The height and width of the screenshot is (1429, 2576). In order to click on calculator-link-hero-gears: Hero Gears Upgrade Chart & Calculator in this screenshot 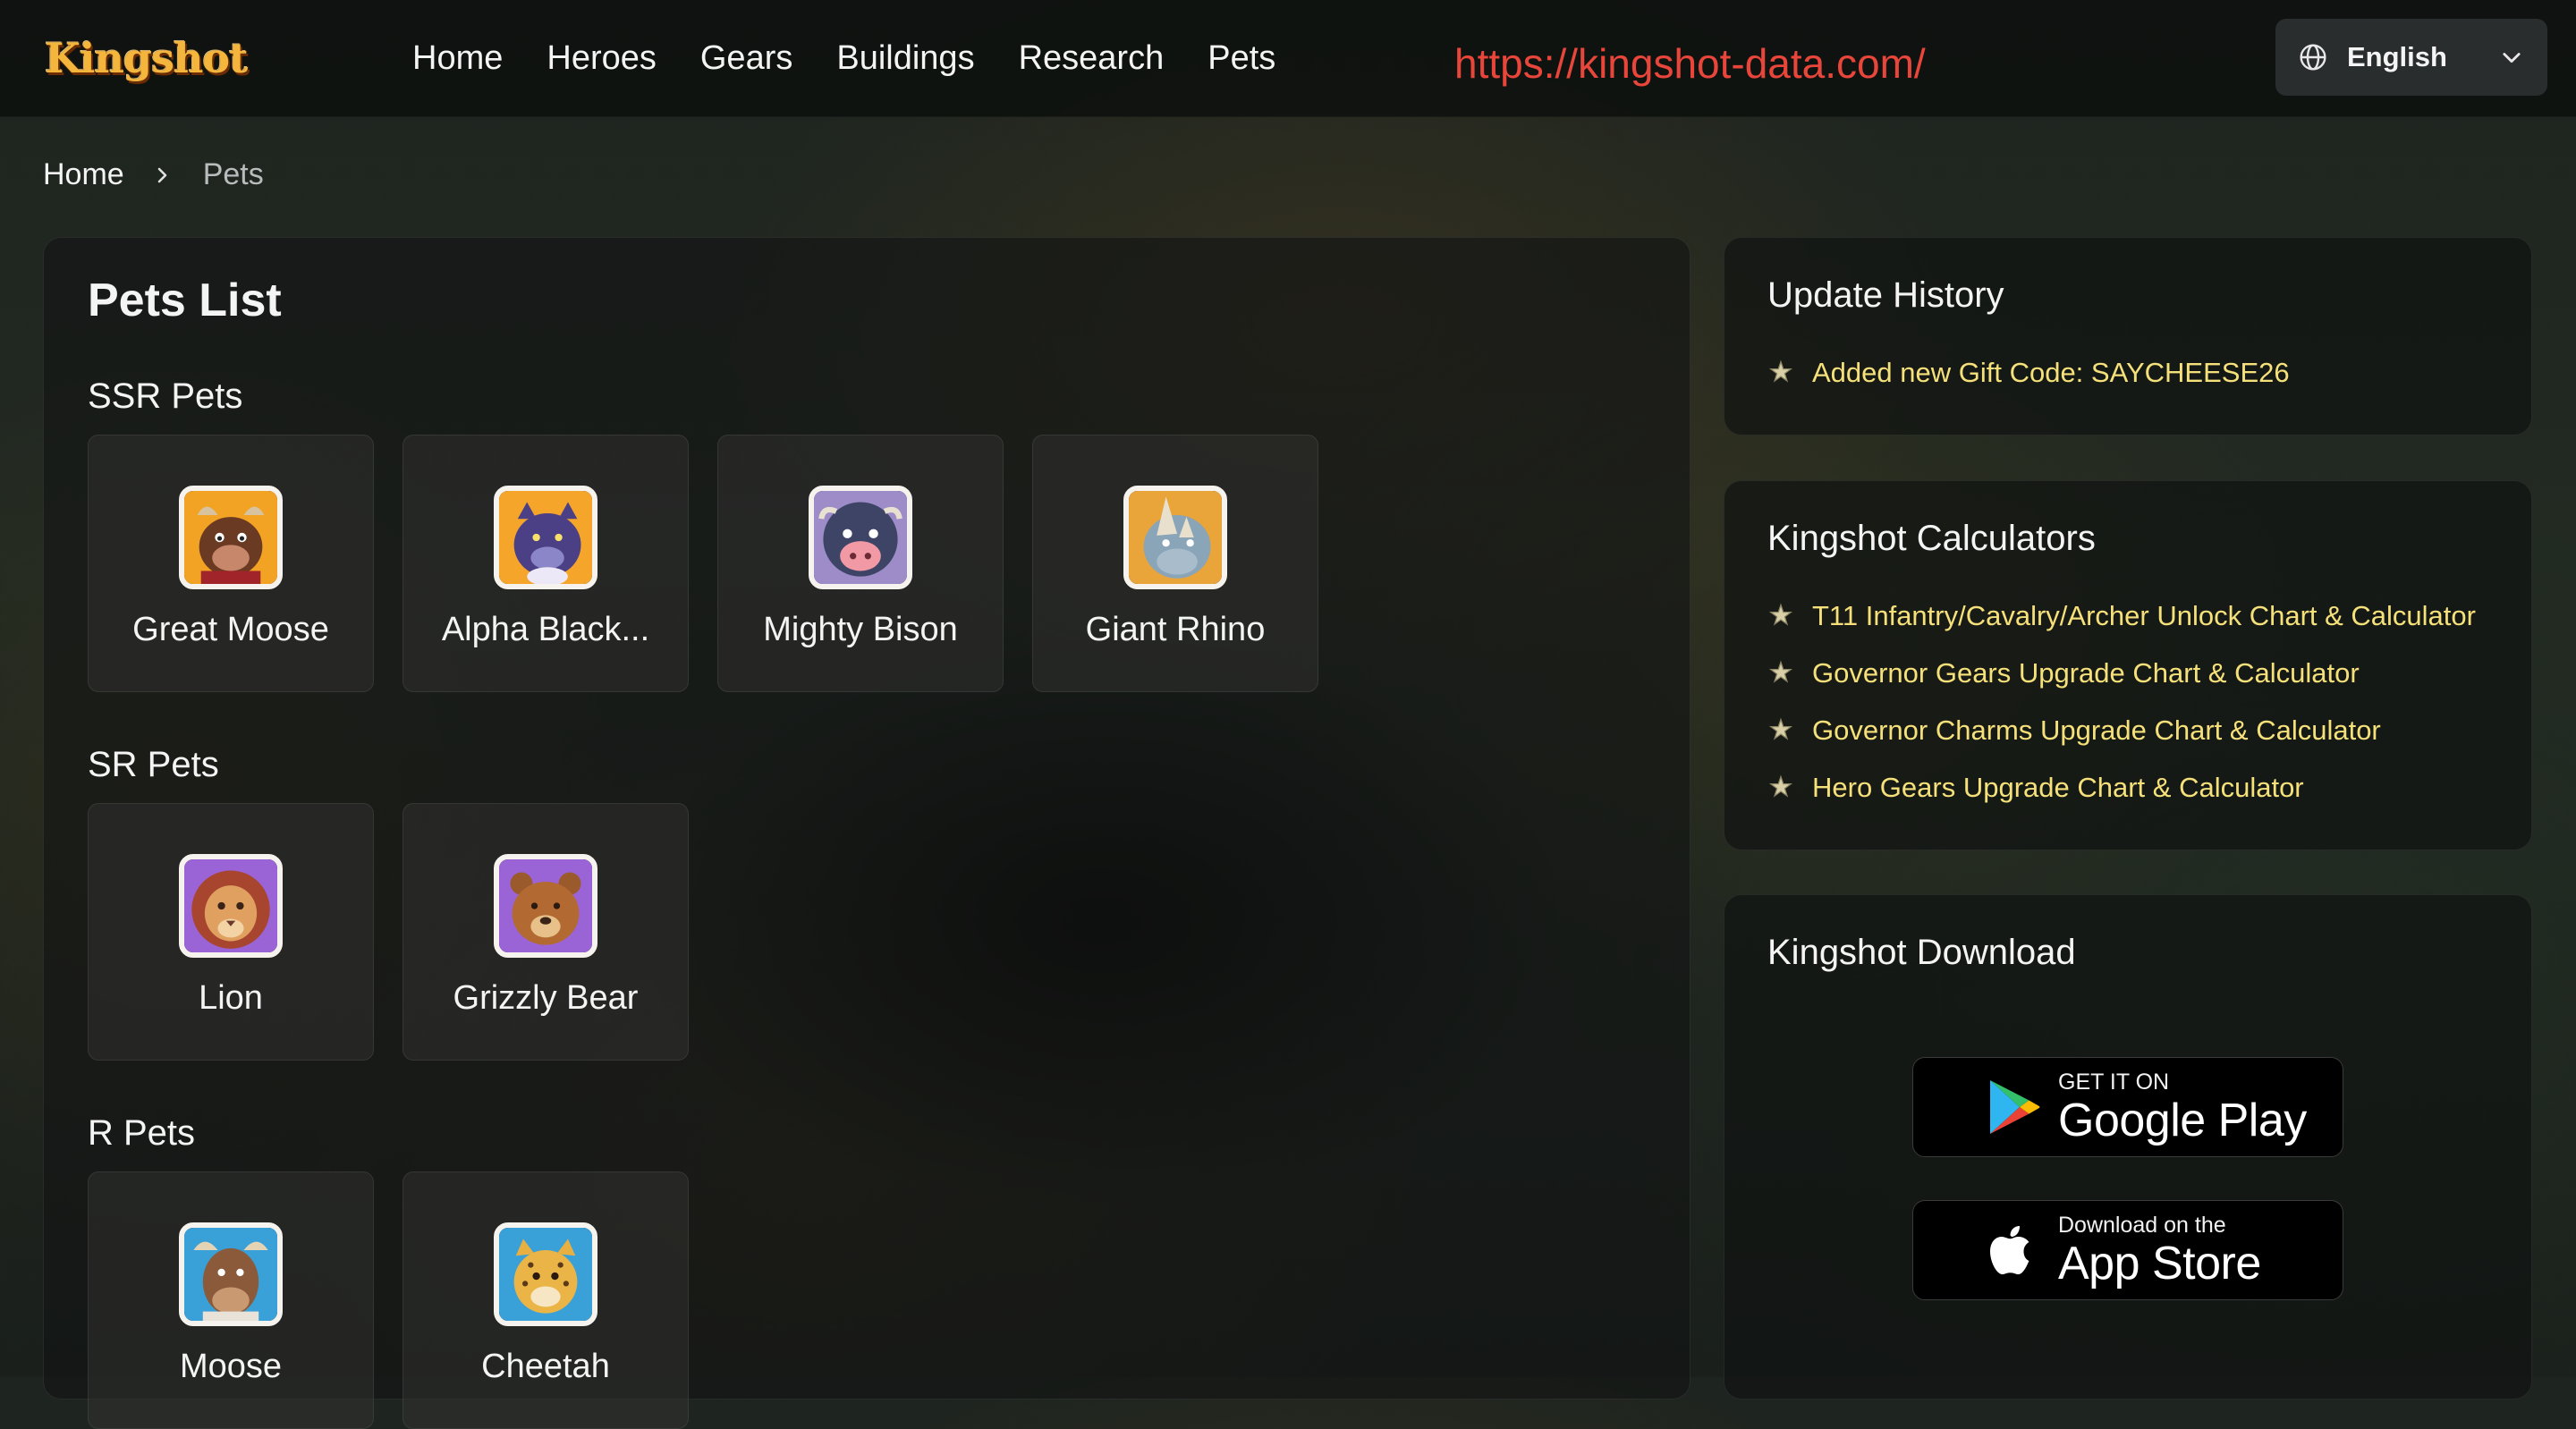, I will do `click(2058, 788)`.